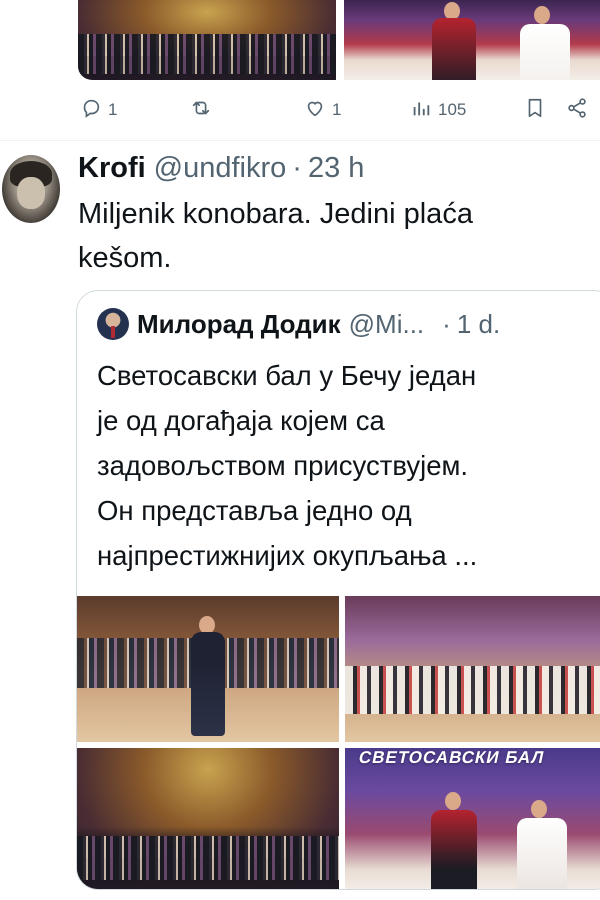 The image size is (600, 900). I want to click on display-name: Krofi, so click(112, 168).